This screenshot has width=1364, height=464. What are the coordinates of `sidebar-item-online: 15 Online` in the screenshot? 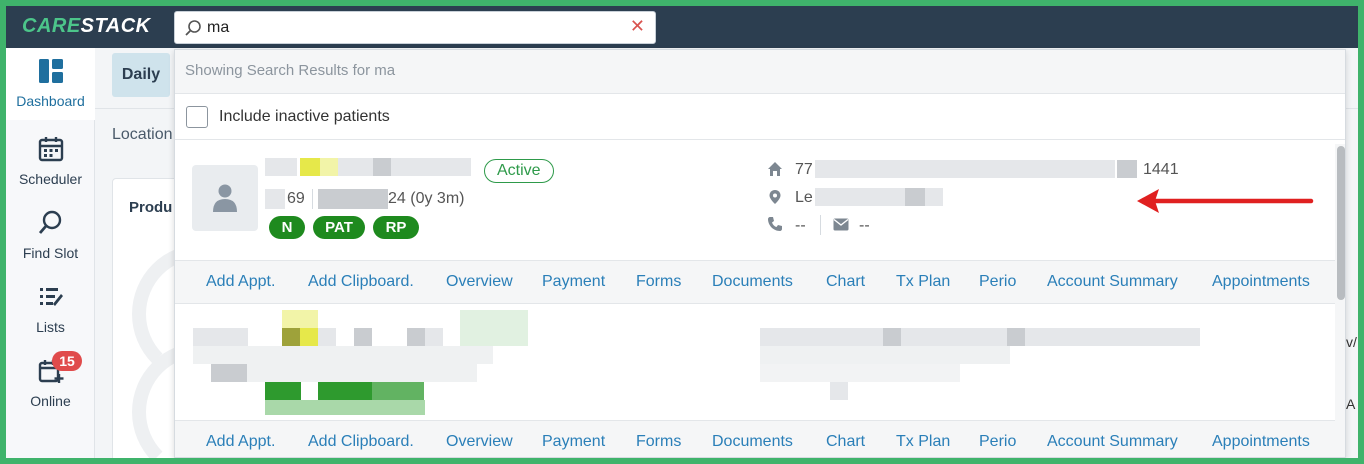 It's located at (50, 384).